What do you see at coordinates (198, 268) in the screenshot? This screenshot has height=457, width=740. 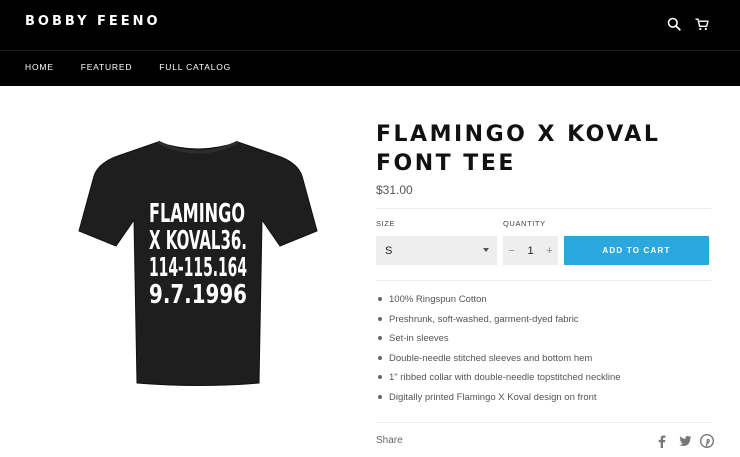 I see `shirt-print-line-3: 114-115.164` at bounding box center [198, 268].